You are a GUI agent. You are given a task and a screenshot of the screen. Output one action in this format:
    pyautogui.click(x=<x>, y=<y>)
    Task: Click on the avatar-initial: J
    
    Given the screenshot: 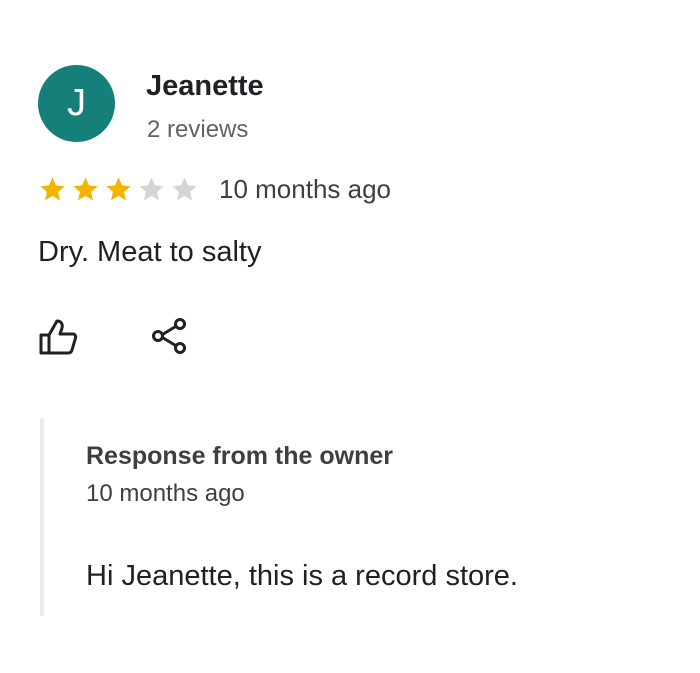 What is the action you would take?
    pyautogui.click(x=76, y=103)
    